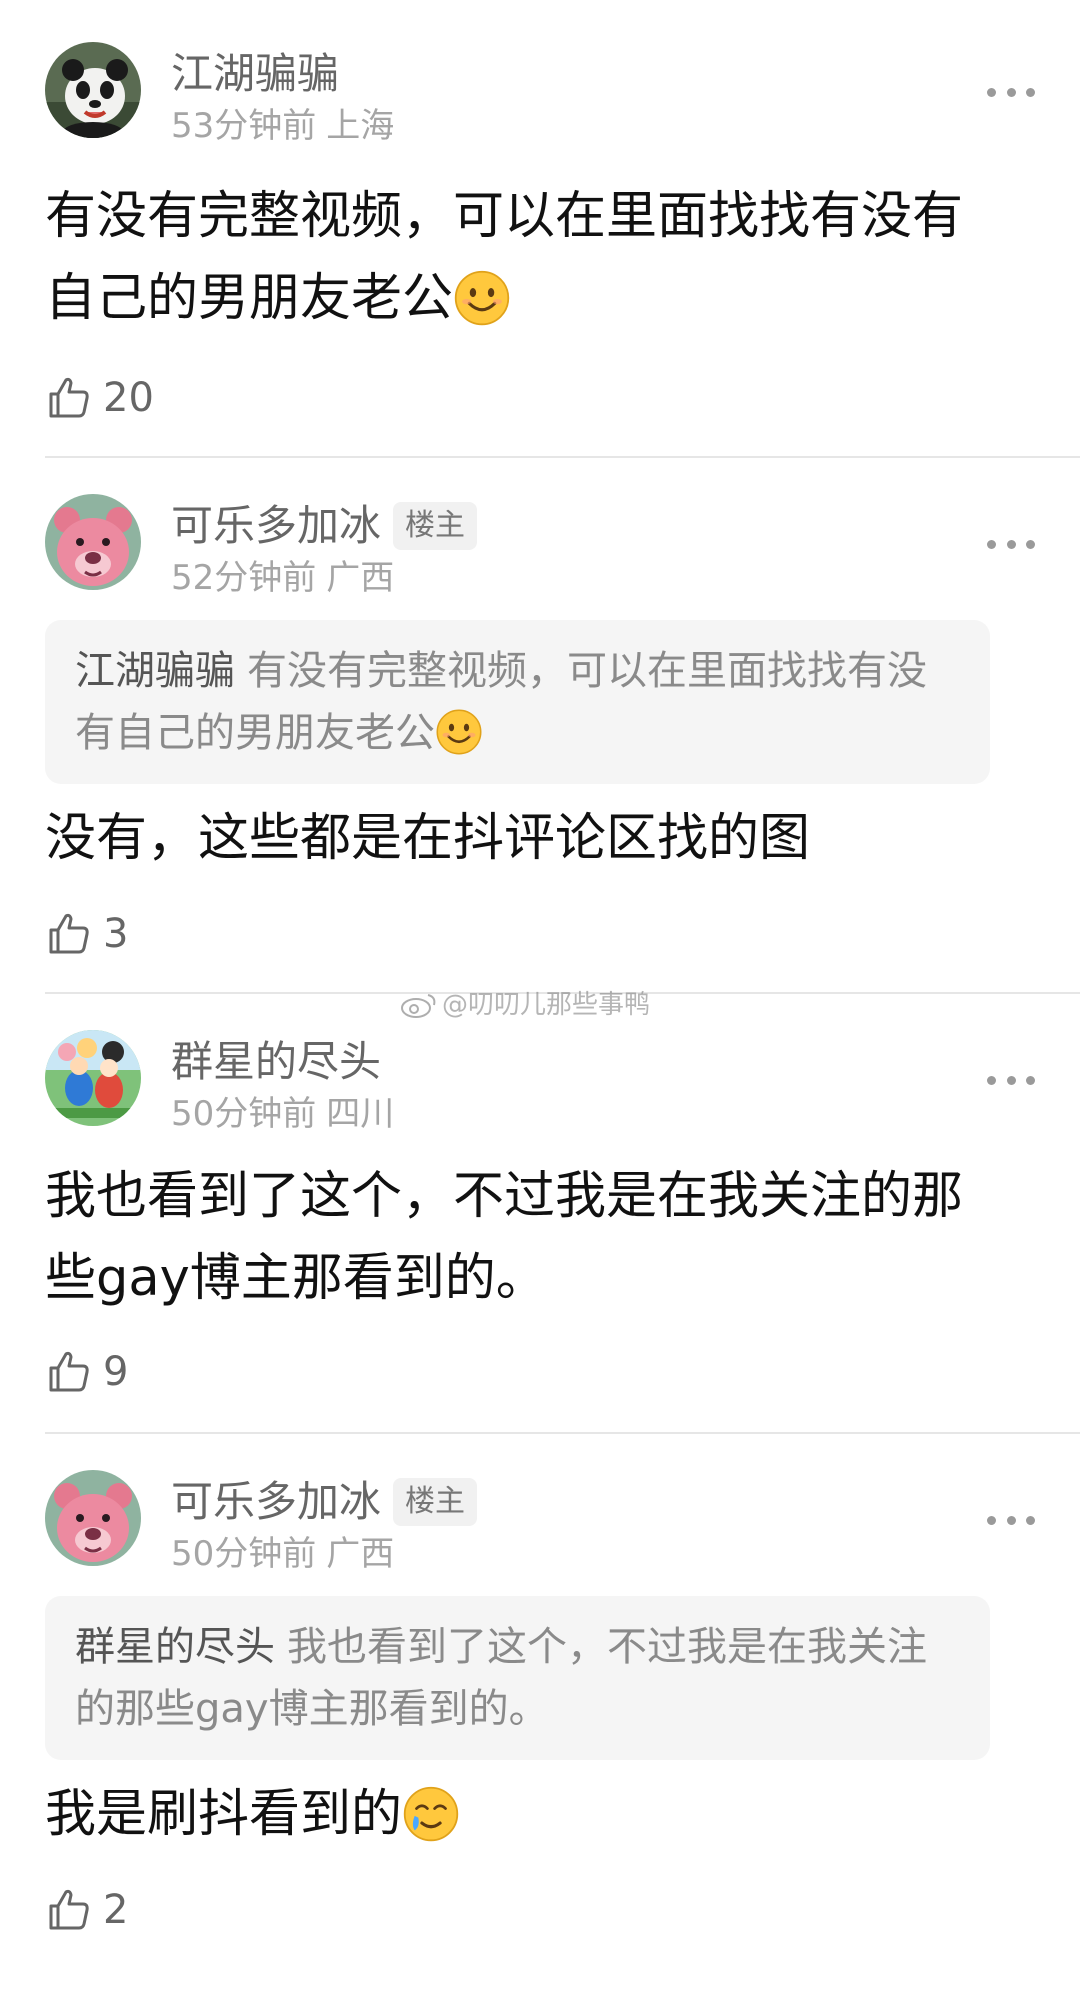  I want to click on weibo-logo-icon, so click(418, 1006).